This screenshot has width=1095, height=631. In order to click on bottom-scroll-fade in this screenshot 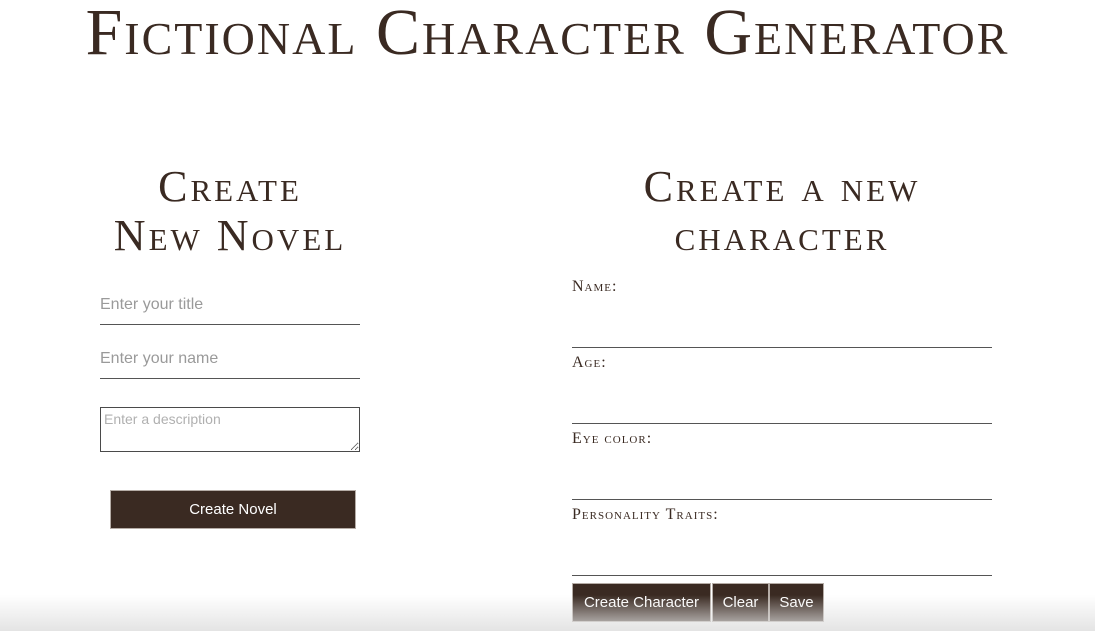, I will do `click(547, 613)`.